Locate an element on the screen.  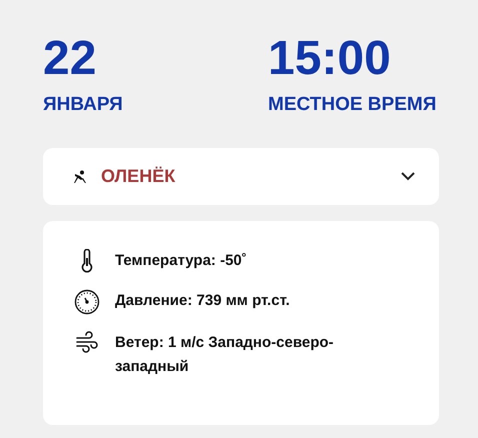
time-label: МЕСТНОЕ ВРЕМЯ is located at coordinates (352, 105).